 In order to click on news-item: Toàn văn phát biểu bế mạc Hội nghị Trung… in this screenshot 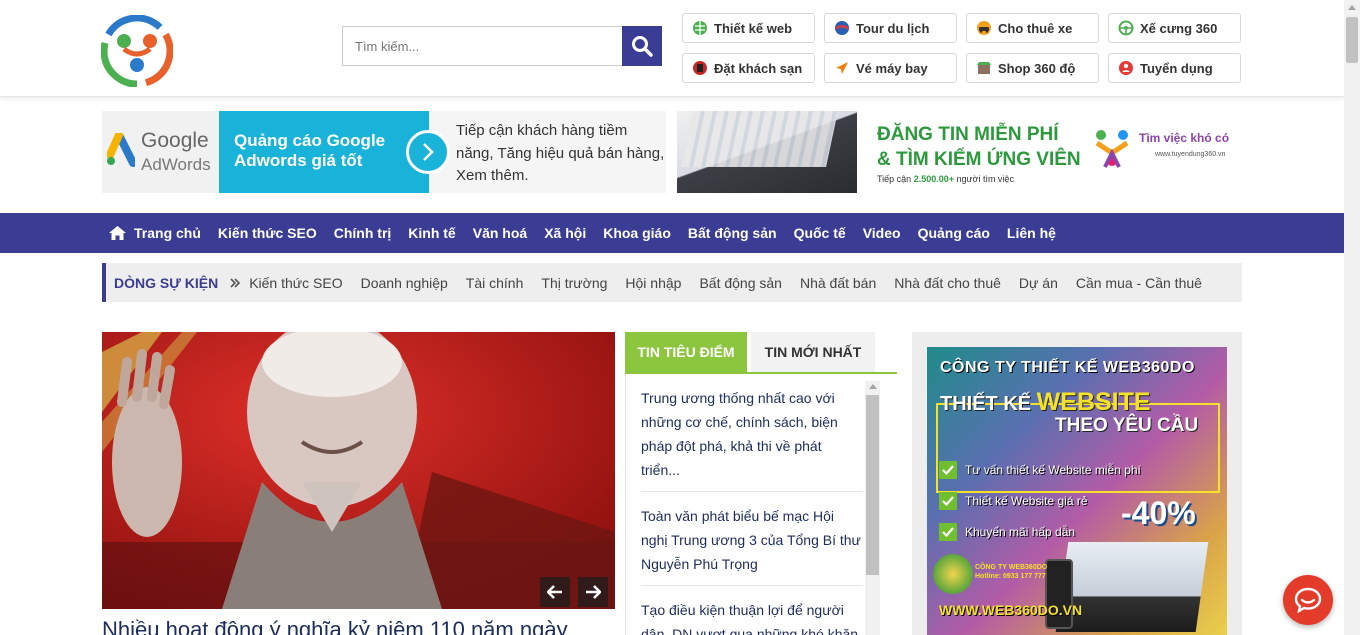, I will do `click(752, 539)`.